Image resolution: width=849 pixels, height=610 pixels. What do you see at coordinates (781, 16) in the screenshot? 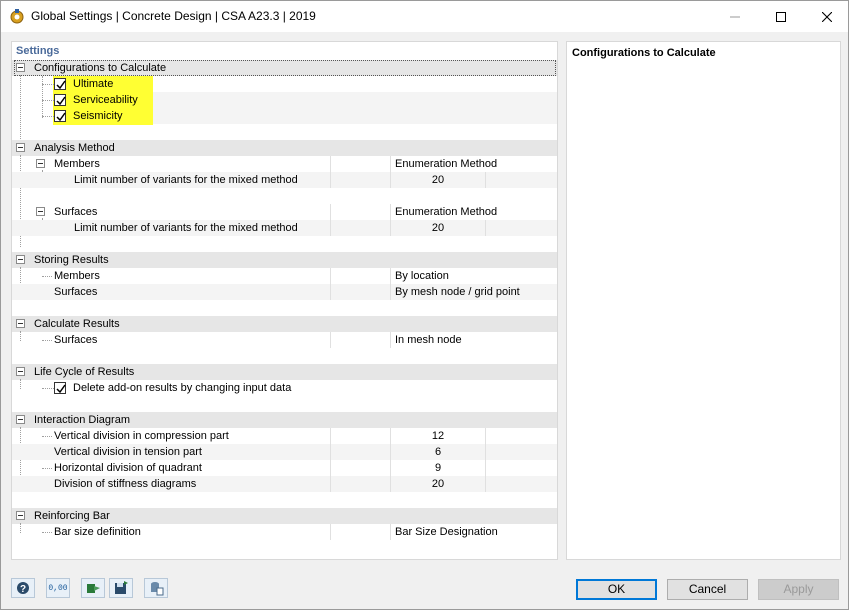
I see `maximize-button` at bounding box center [781, 16].